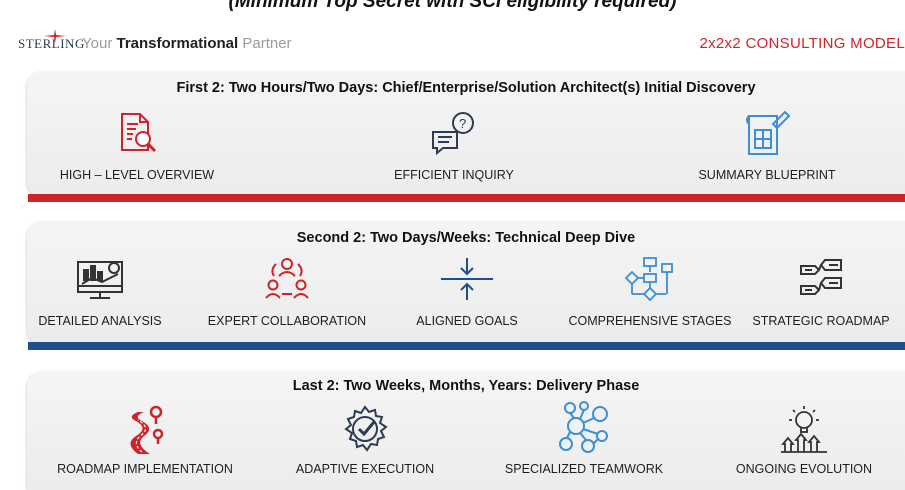  What do you see at coordinates (287, 321) in the screenshot?
I see `item-label: EXPERT COLLABORATION` at bounding box center [287, 321].